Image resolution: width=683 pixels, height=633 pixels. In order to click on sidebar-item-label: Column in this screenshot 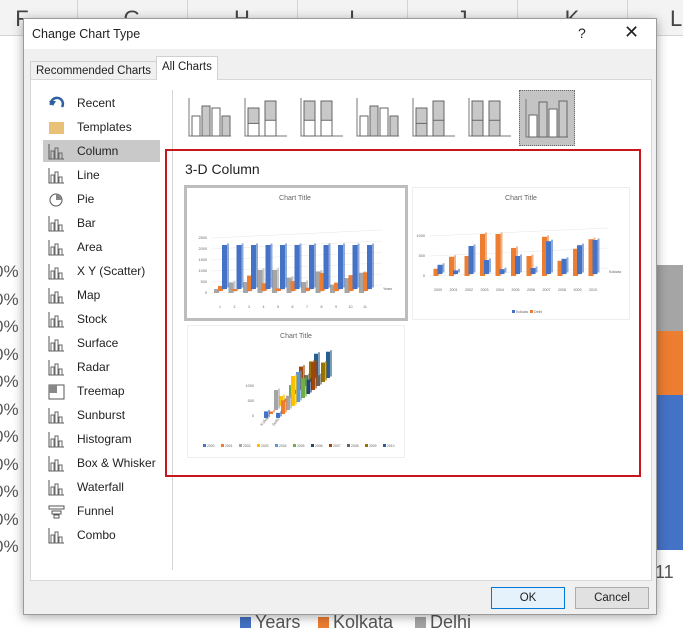, I will do `click(98, 151)`.